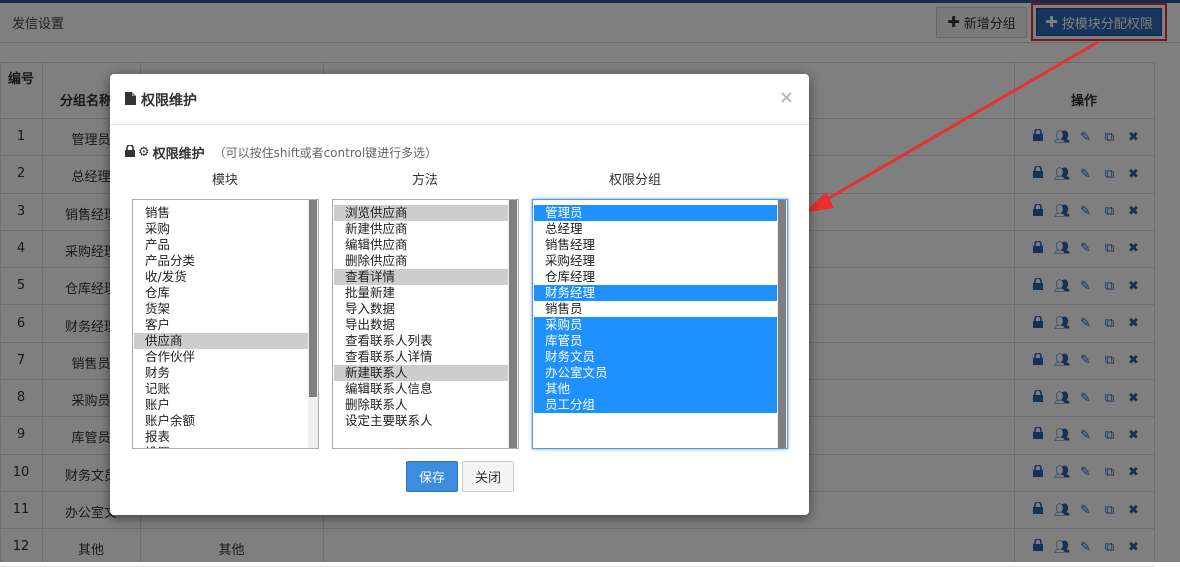 Image resolution: width=1180 pixels, height=567 pixels. What do you see at coordinates (655, 293) in the screenshot?
I see `group-option: 财务经理` at bounding box center [655, 293].